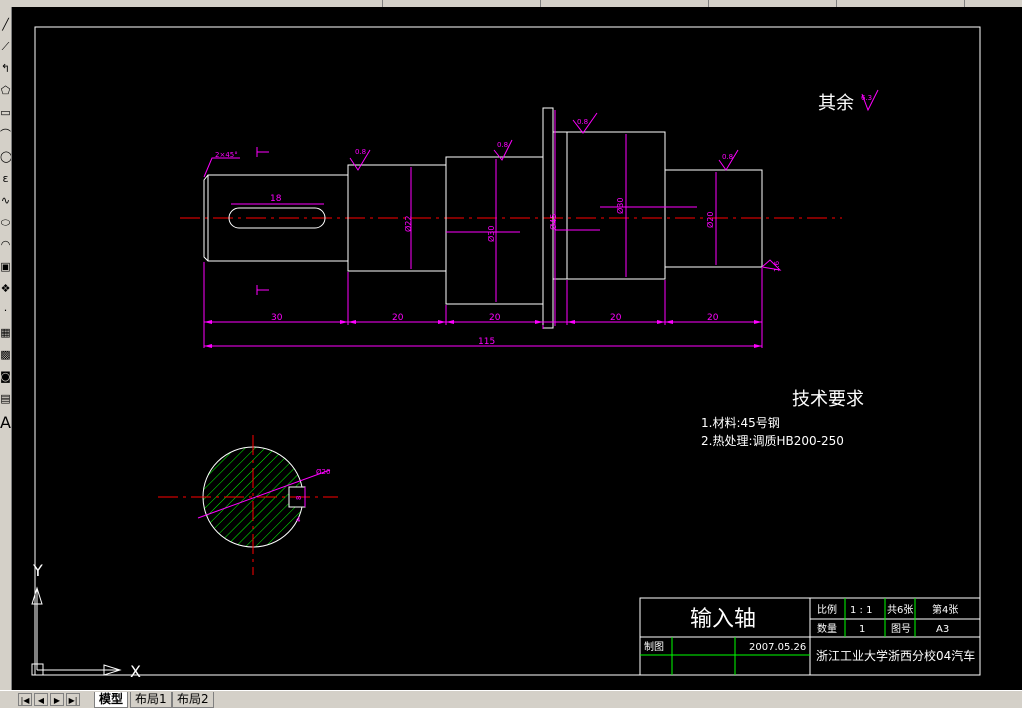 The height and width of the screenshot is (708, 1022). Describe the element at coordinates (723, 619) in the screenshot. I see `part-name: 输入轴` at that location.